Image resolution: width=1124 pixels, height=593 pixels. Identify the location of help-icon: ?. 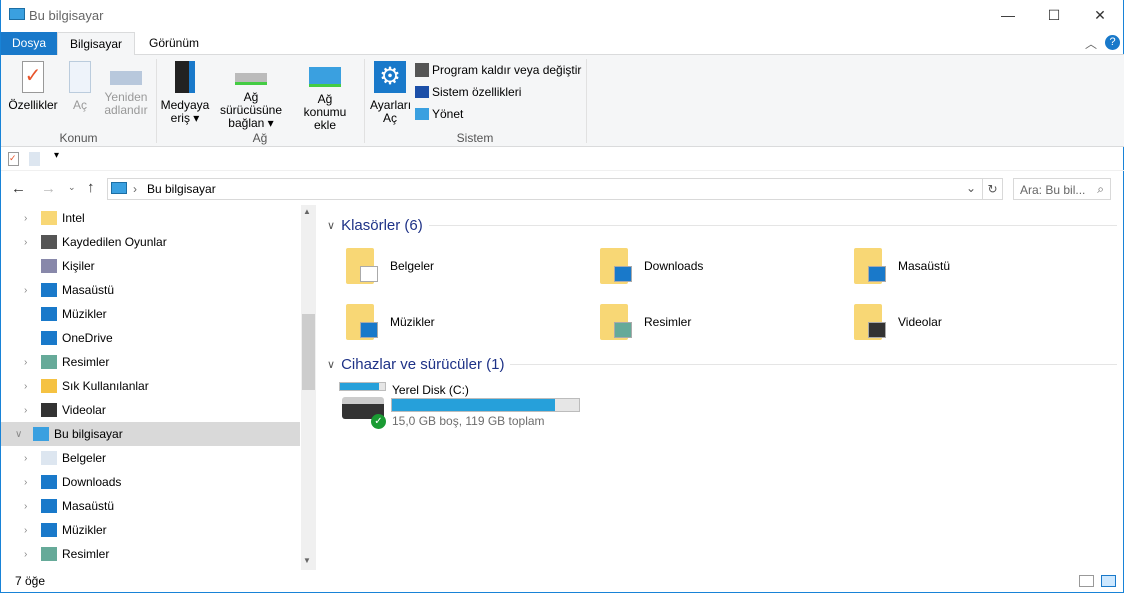
(1112, 42).